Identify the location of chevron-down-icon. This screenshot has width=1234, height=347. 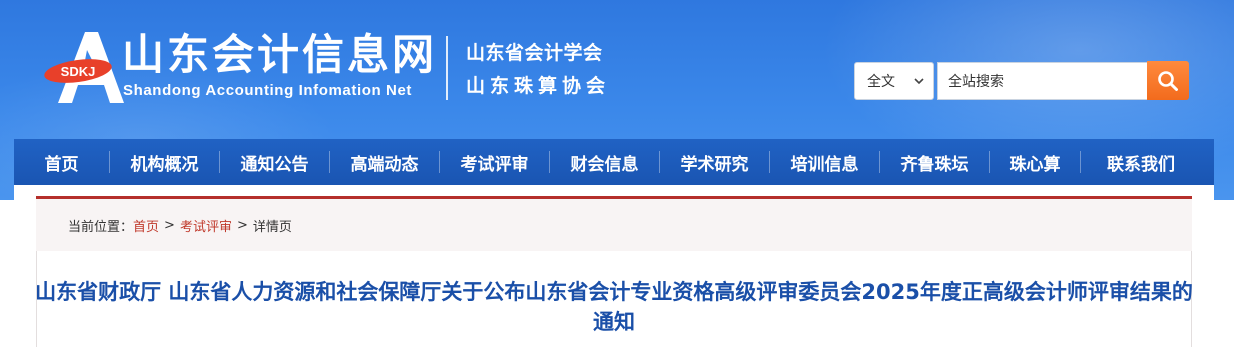
(919, 81).